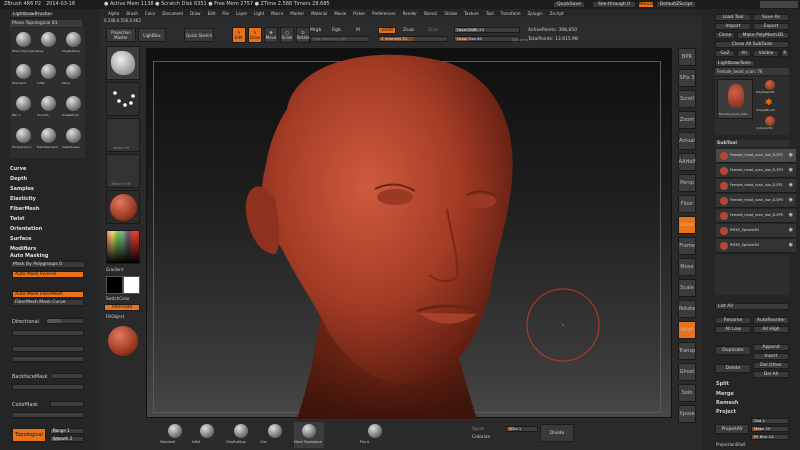 The height and width of the screenshot is (450, 800). Describe the element at coordinates (152, 35) in the screenshot. I see `lightbox-button: LightBox` at that location.